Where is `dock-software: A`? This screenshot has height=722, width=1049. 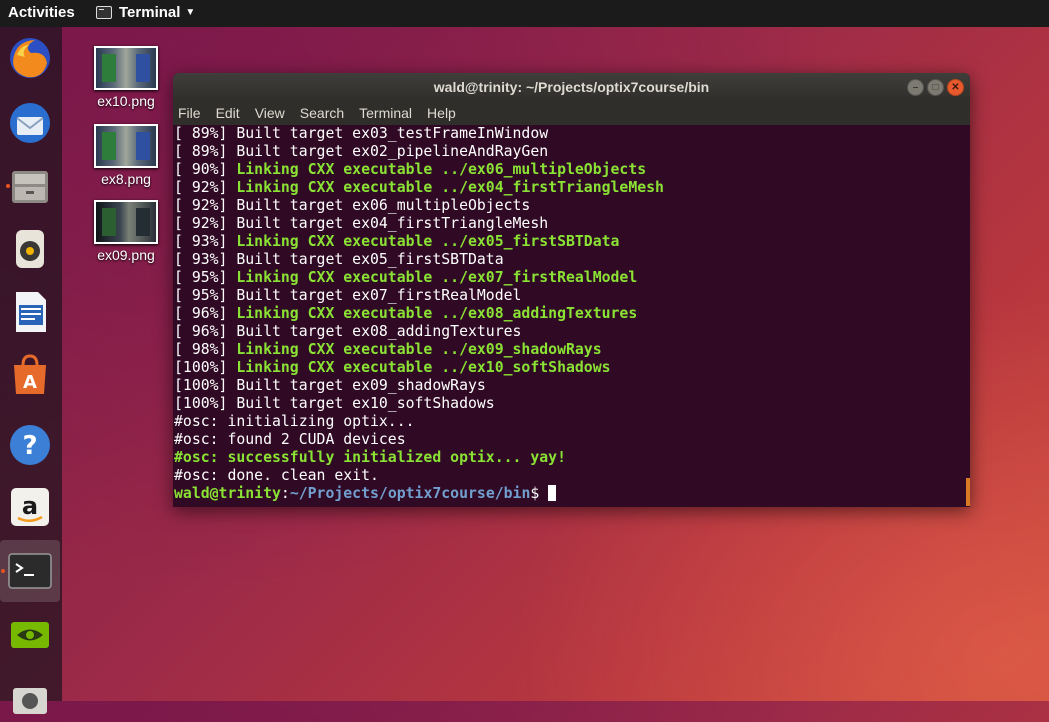
dock-software: A is located at coordinates (30, 375).